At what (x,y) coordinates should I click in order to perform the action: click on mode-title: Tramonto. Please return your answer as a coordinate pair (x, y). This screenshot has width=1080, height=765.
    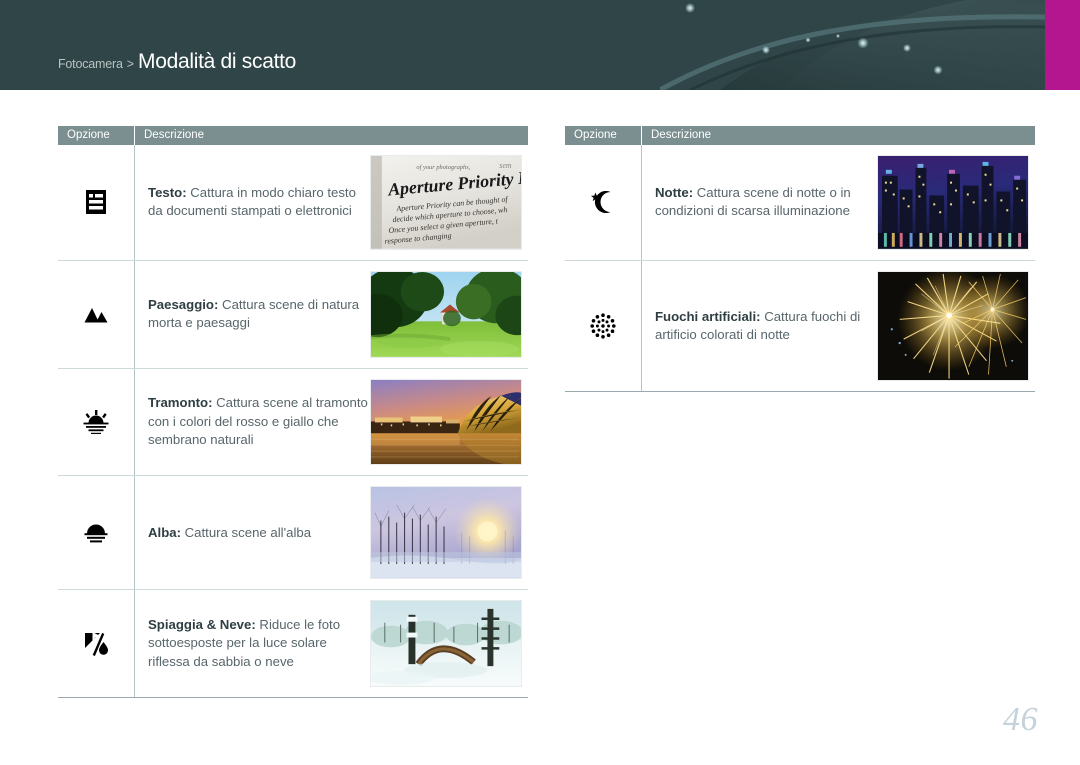
    Looking at the image, I should click on (178, 403).